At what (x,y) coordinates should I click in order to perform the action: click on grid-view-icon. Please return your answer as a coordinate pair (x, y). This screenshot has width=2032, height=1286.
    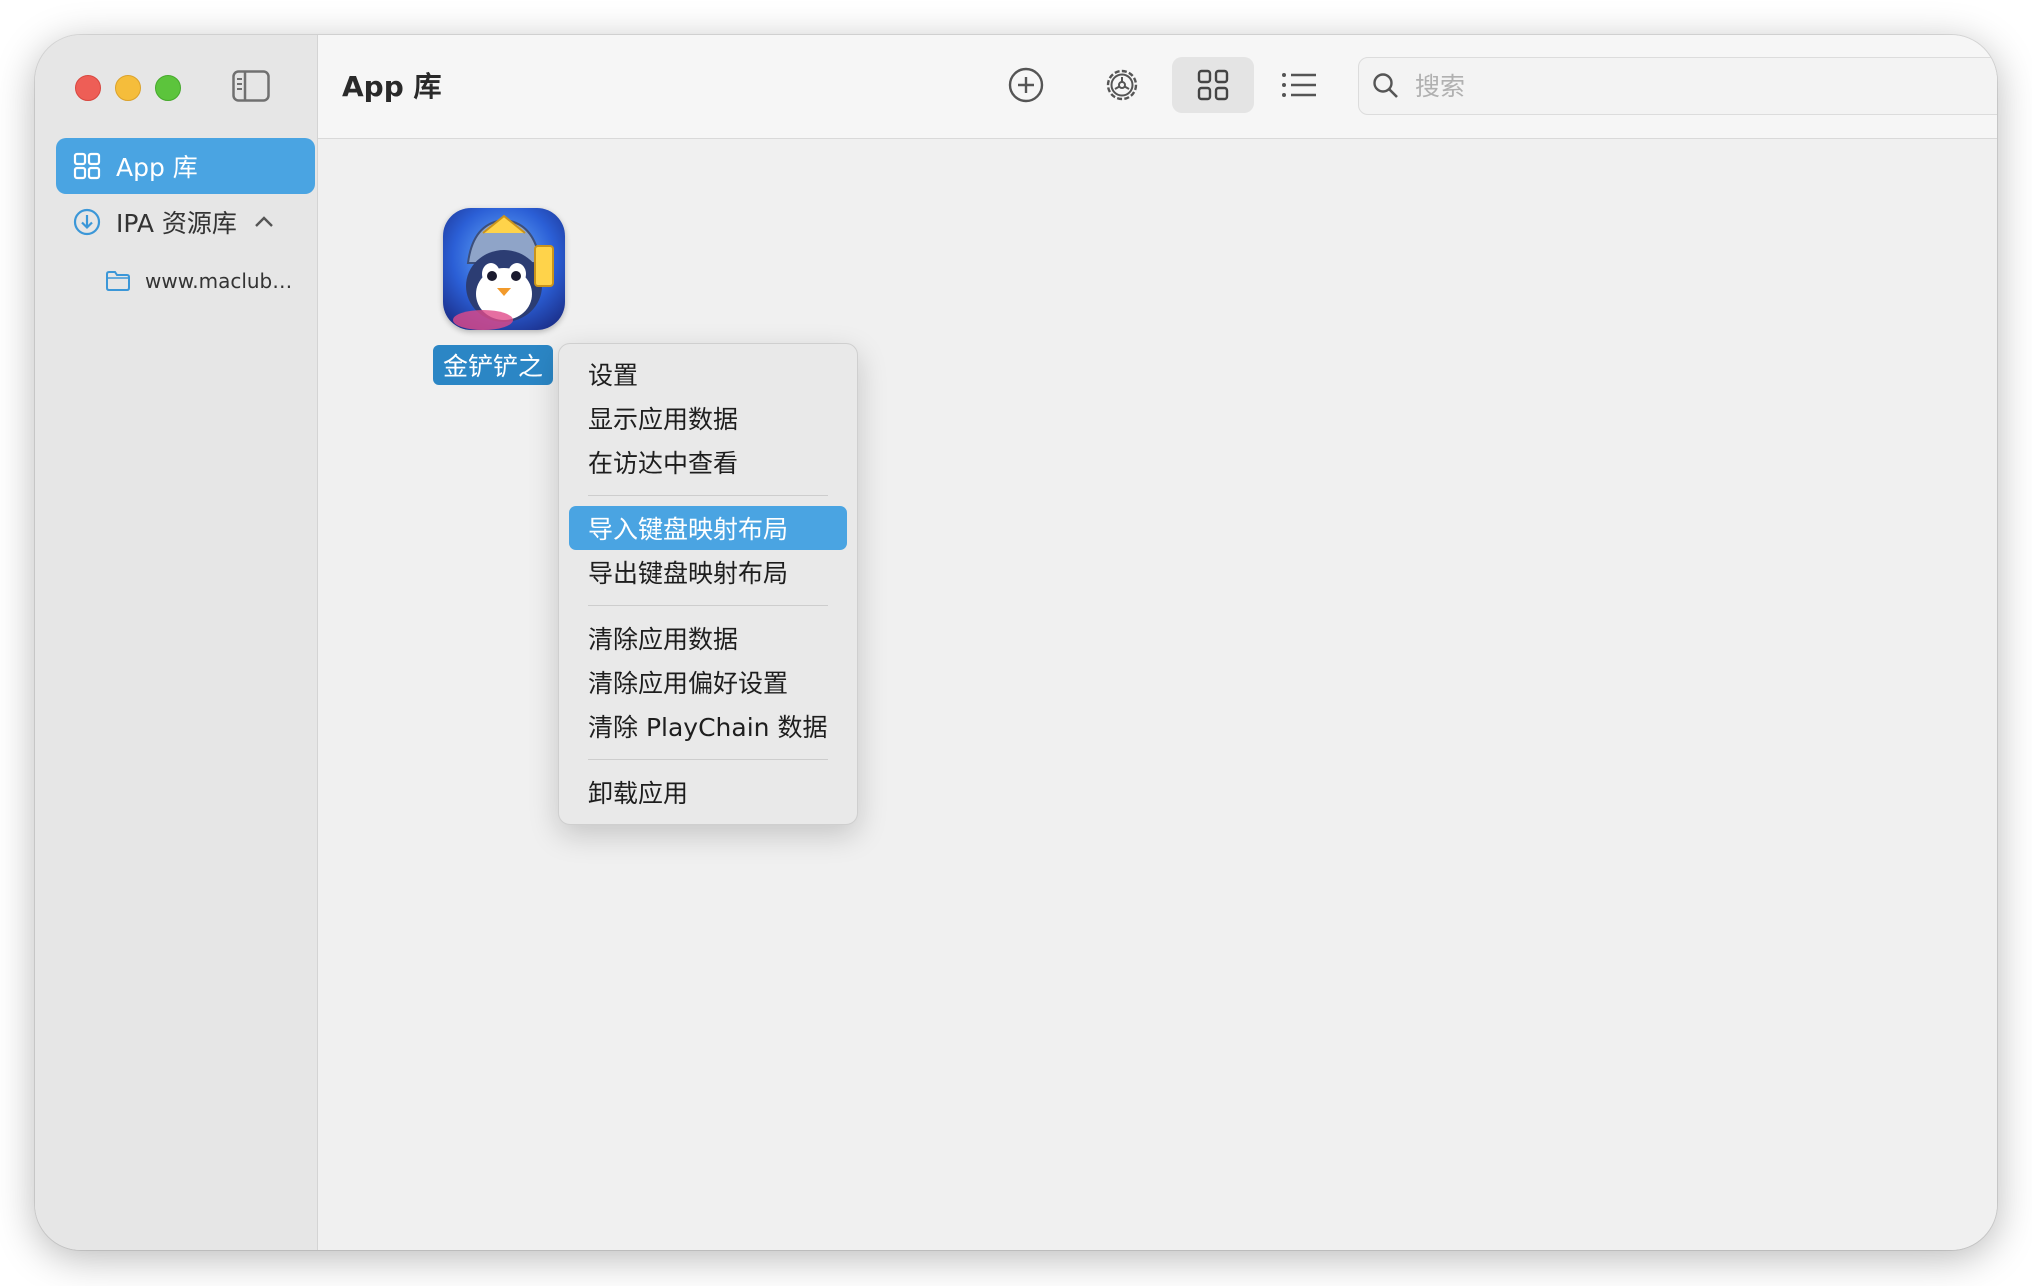
    Looking at the image, I should click on (1213, 85).